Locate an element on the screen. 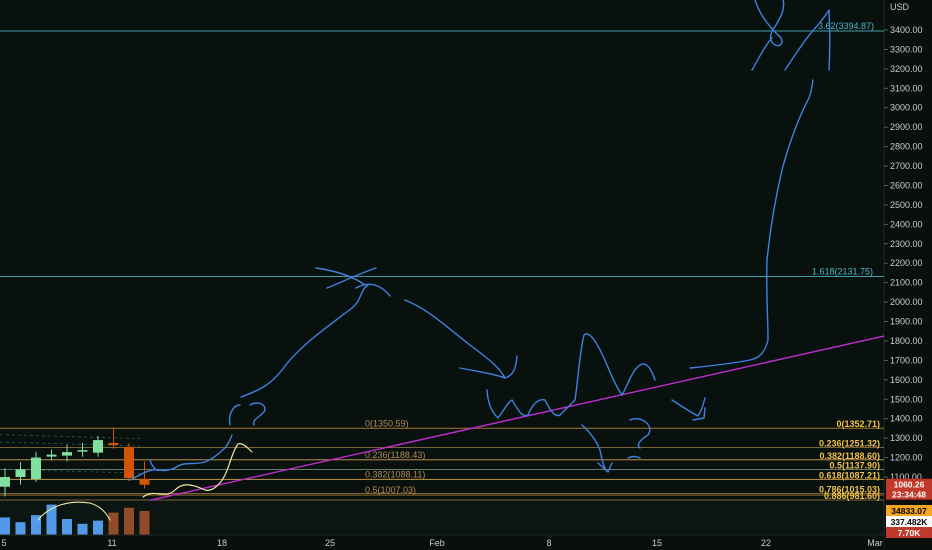 The image size is (932, 550). price-tick-label: 2400.00 is located at coordinates (906, 224).